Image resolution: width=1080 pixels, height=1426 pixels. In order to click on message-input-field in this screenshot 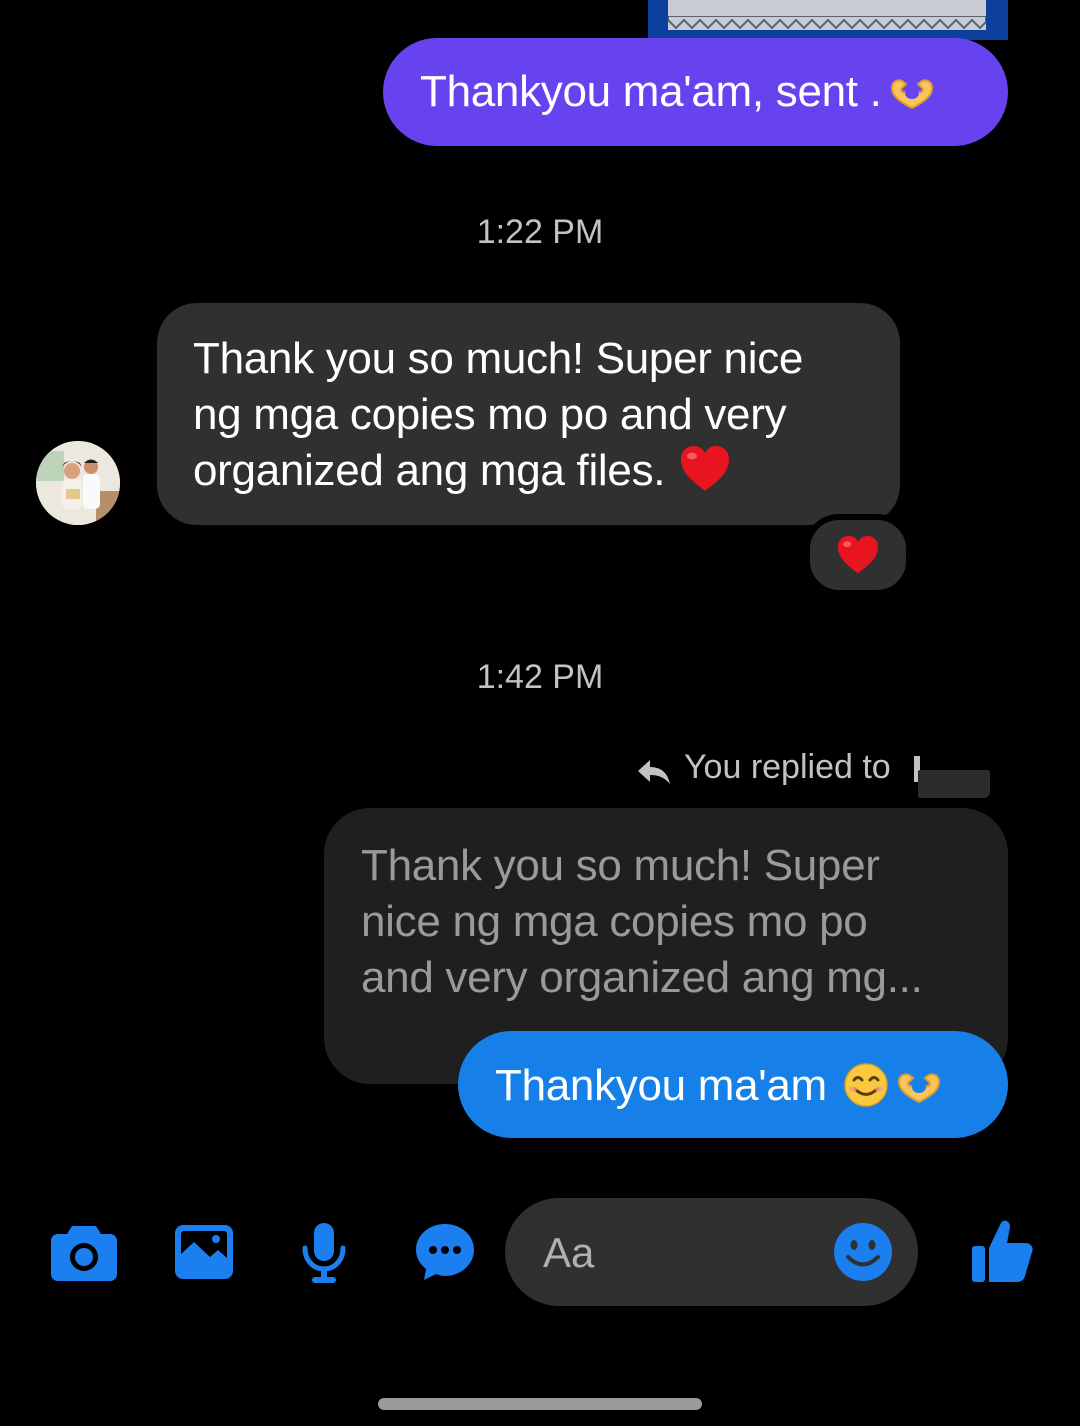, I will do `click(678, 1253)`.